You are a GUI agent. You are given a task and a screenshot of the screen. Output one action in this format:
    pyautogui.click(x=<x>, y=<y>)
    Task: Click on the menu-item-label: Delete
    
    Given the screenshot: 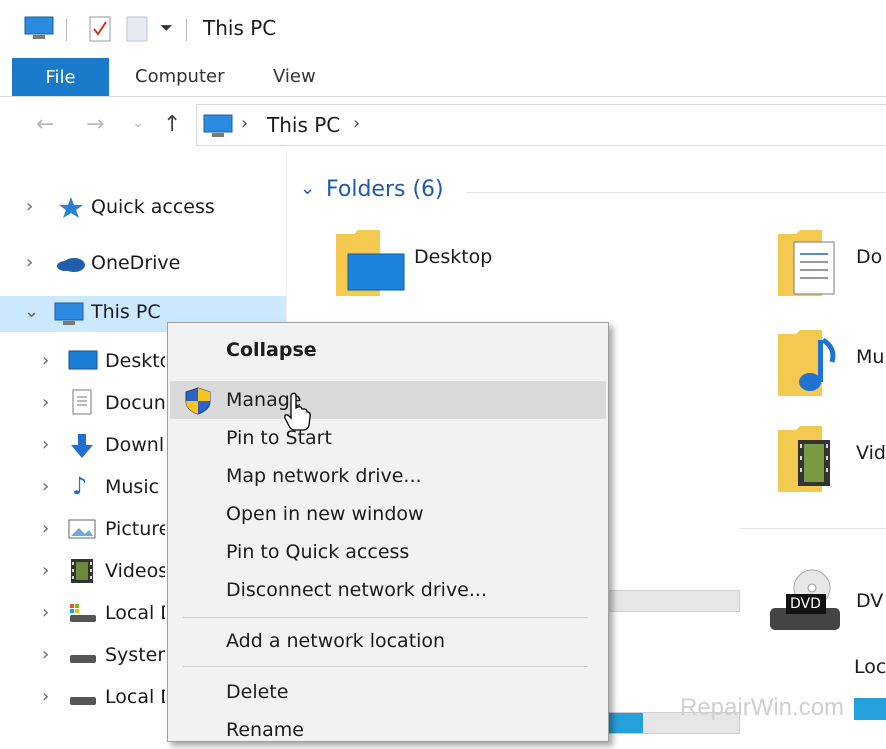 What is the action you would take?
    pyautogui.click(x=257, y=692)
    